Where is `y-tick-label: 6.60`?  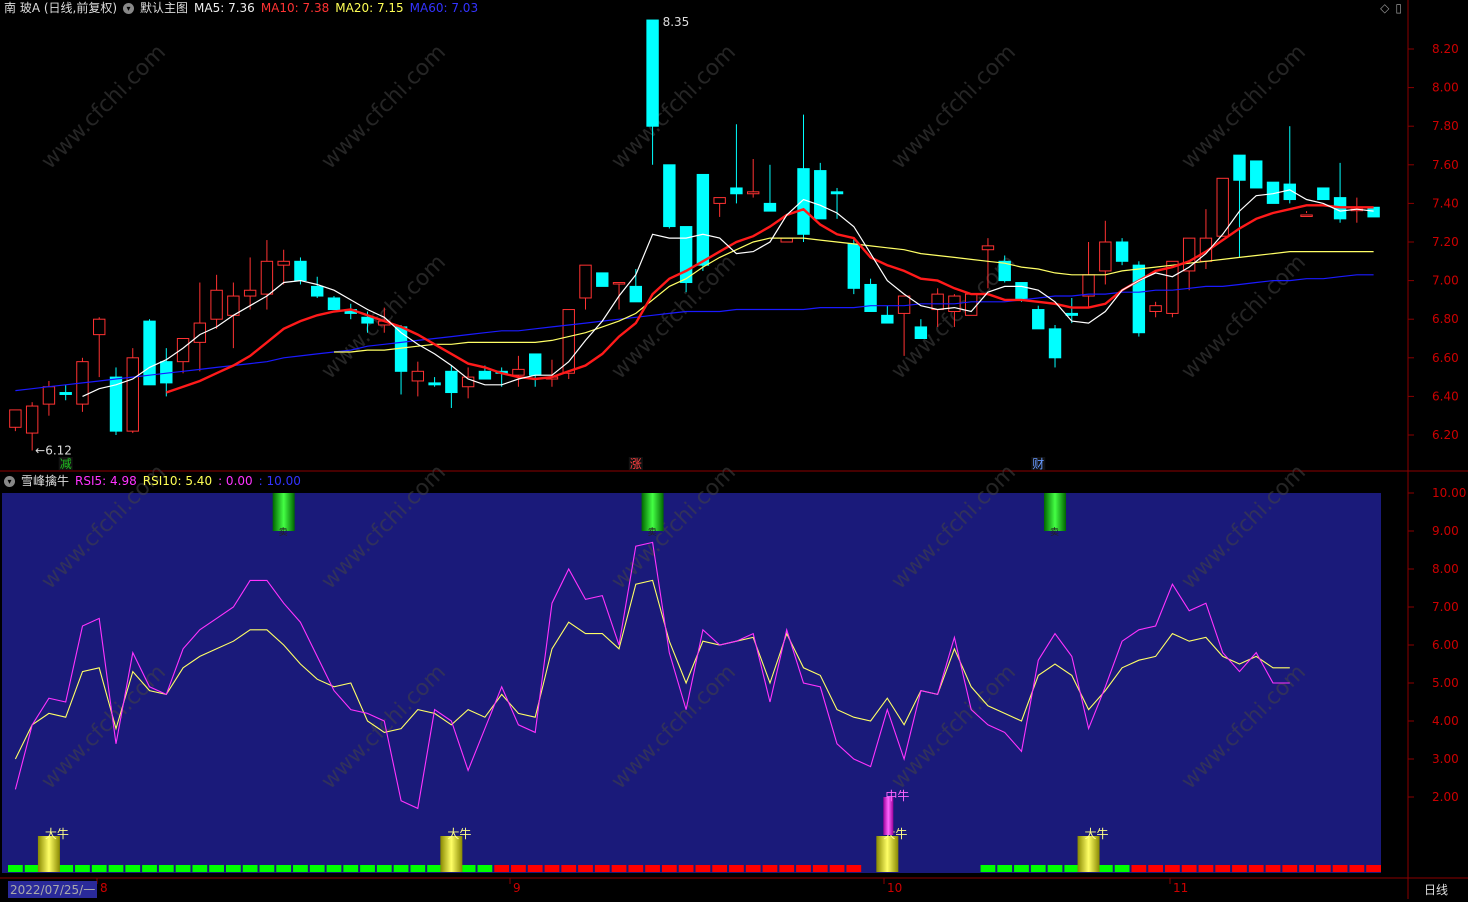 y-tick-label: 6.60 is located at coordinates (1445, 358).